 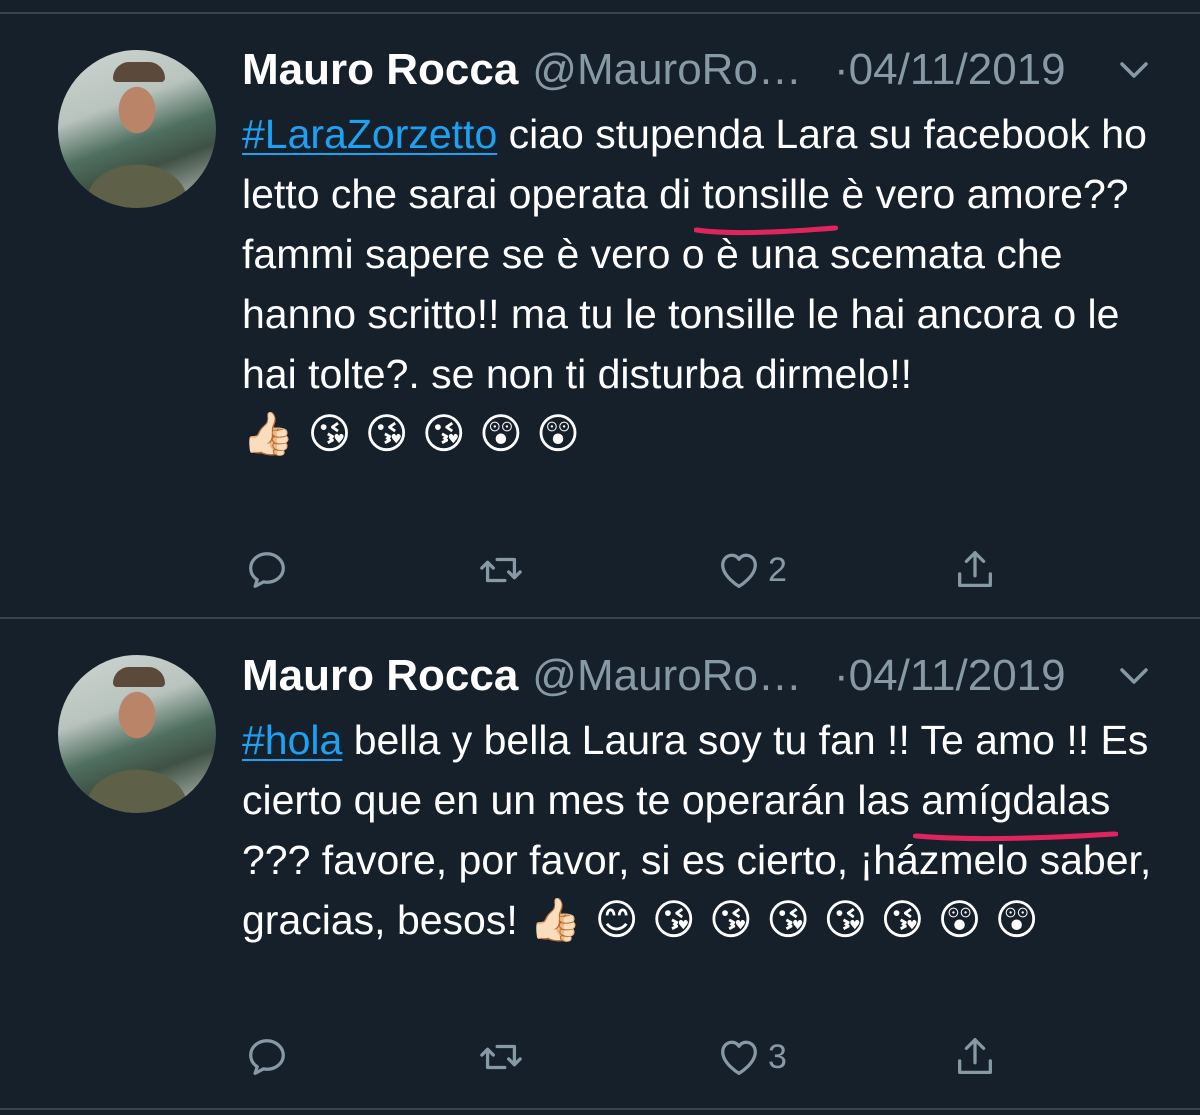 What do you see at coordinates (369, 134) in the screenshot?
I see `hashtag-link: #LaraZorzetto` at bounding box center [369, 134].